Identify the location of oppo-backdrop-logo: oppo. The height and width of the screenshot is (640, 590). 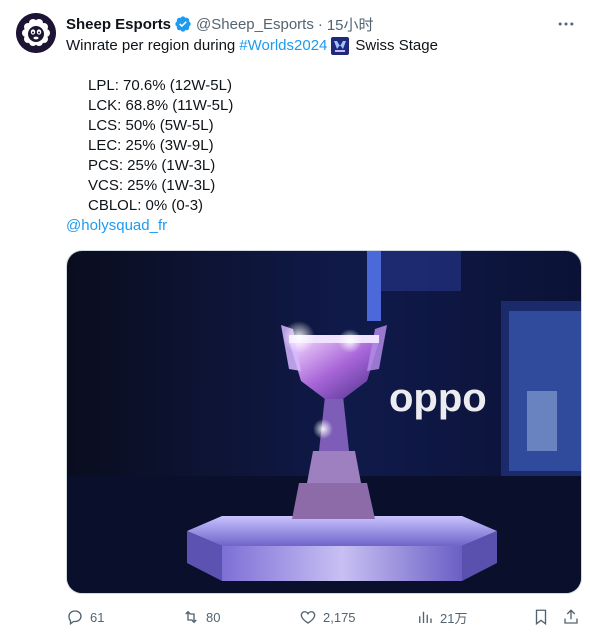
(438, 398).